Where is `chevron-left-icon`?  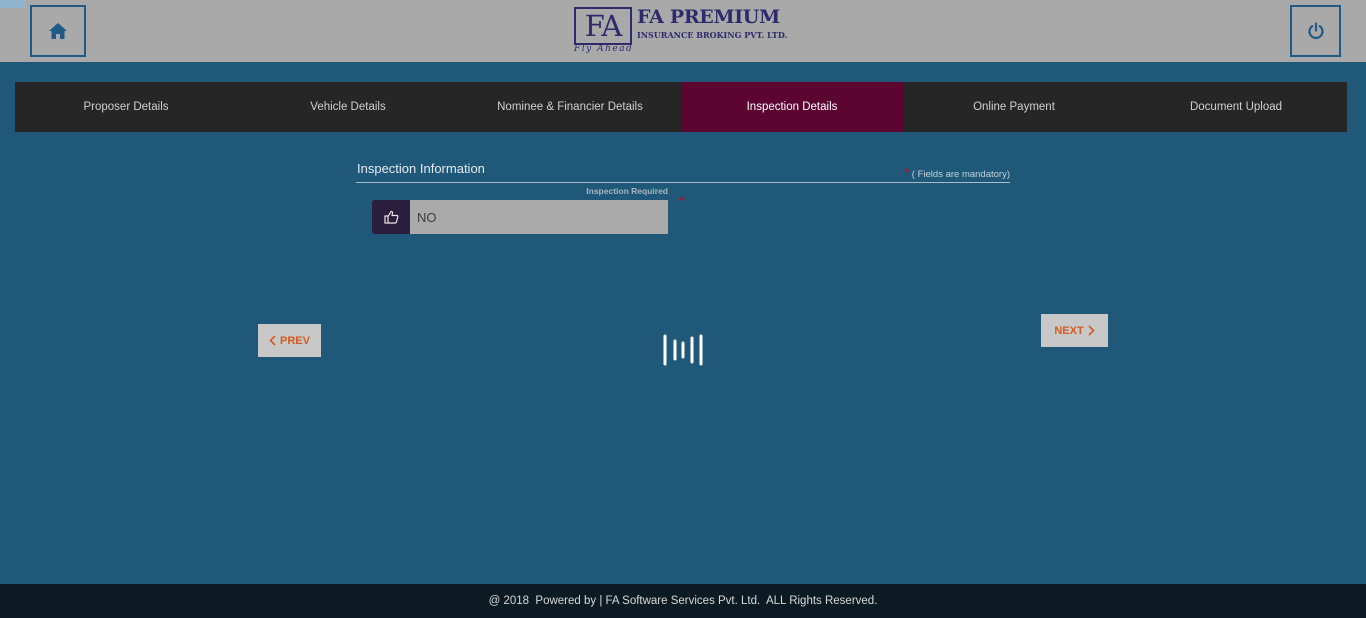
chevron-left-icon is located at coordinates (272, 340).